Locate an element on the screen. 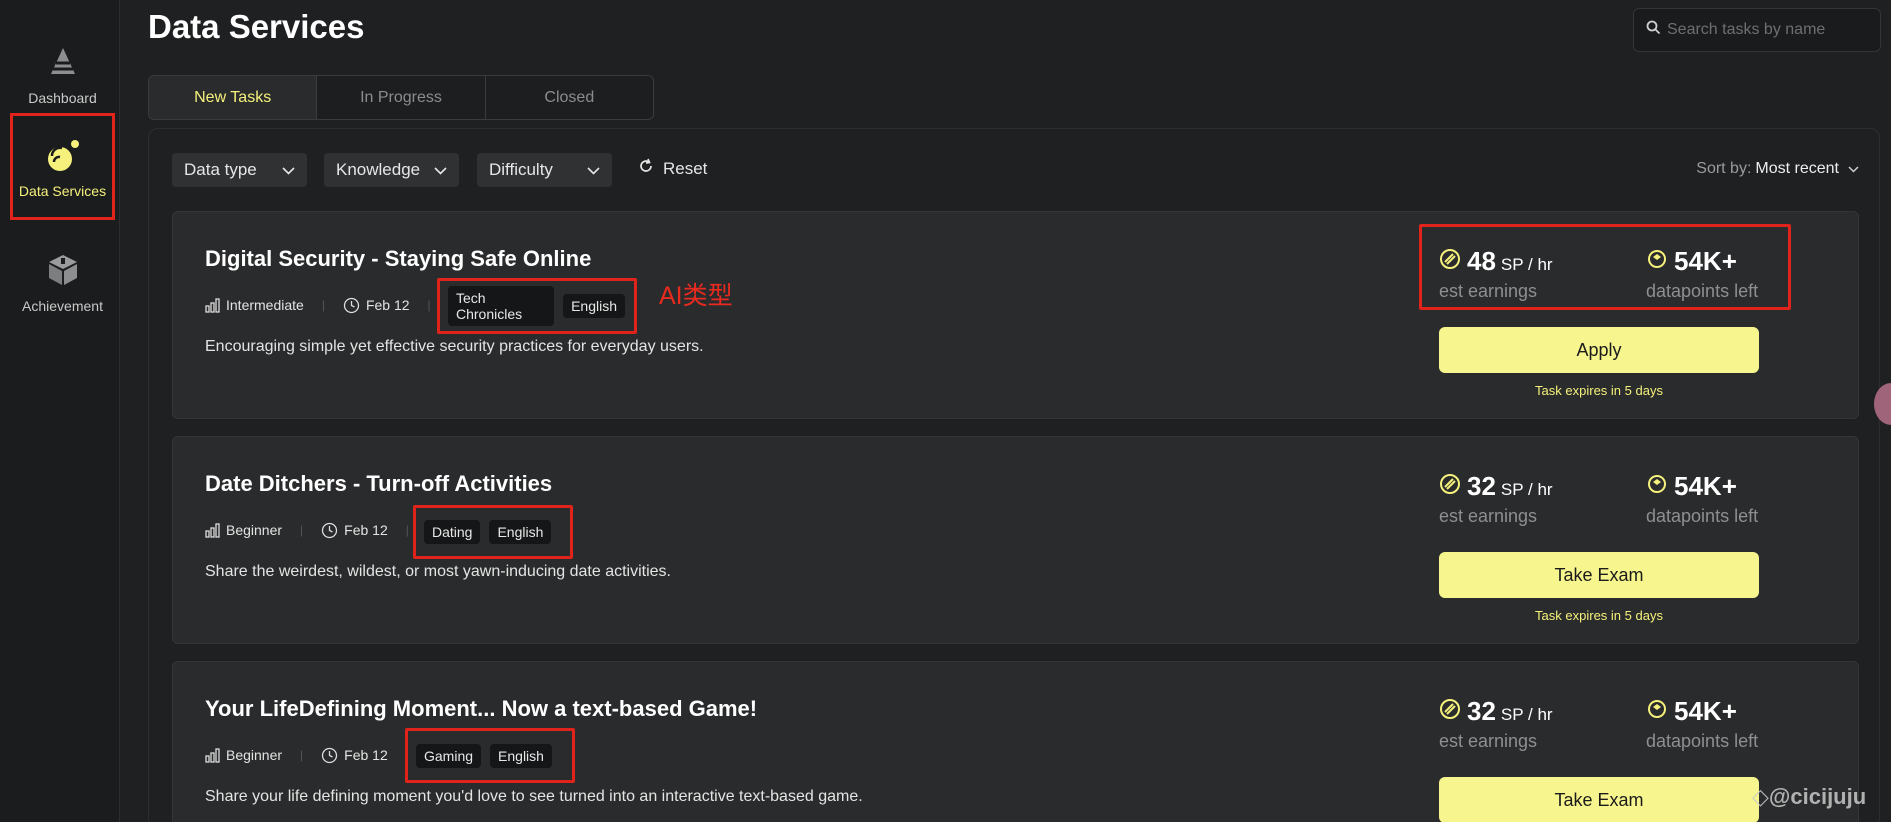 This screenshot has height=822, width=1891. sort-dropdown: Sort by: Most recent is located at coordinates (1777, 169).